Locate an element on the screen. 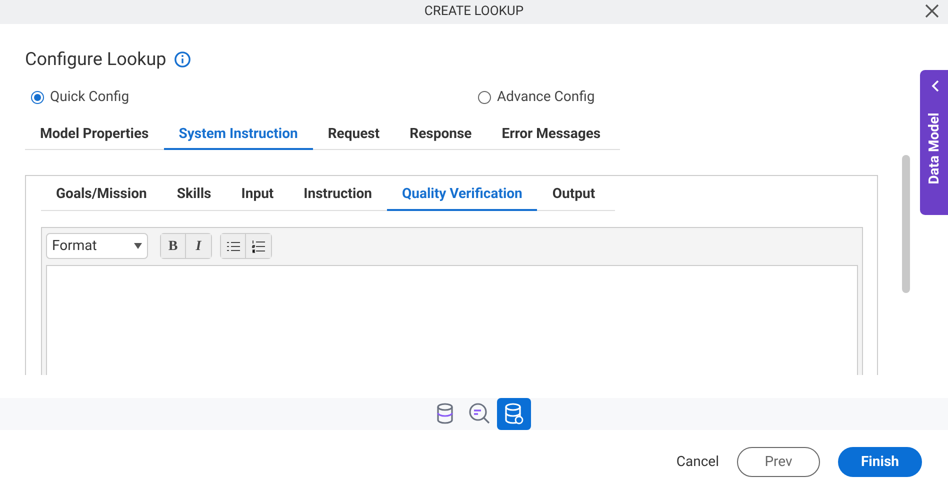 The image size is (948, 480). numbered-list-button is located at coordinates (258, 246).